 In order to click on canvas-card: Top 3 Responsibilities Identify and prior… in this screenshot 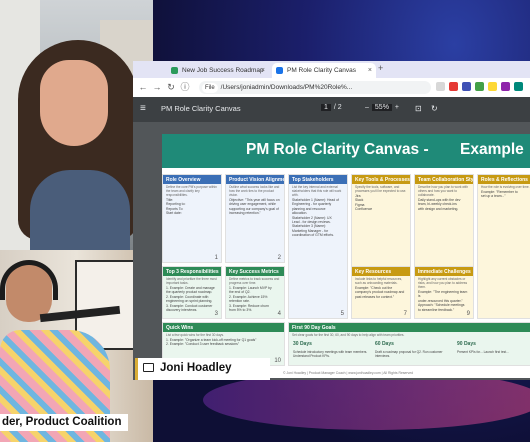, I will do `click(192, 292)`.